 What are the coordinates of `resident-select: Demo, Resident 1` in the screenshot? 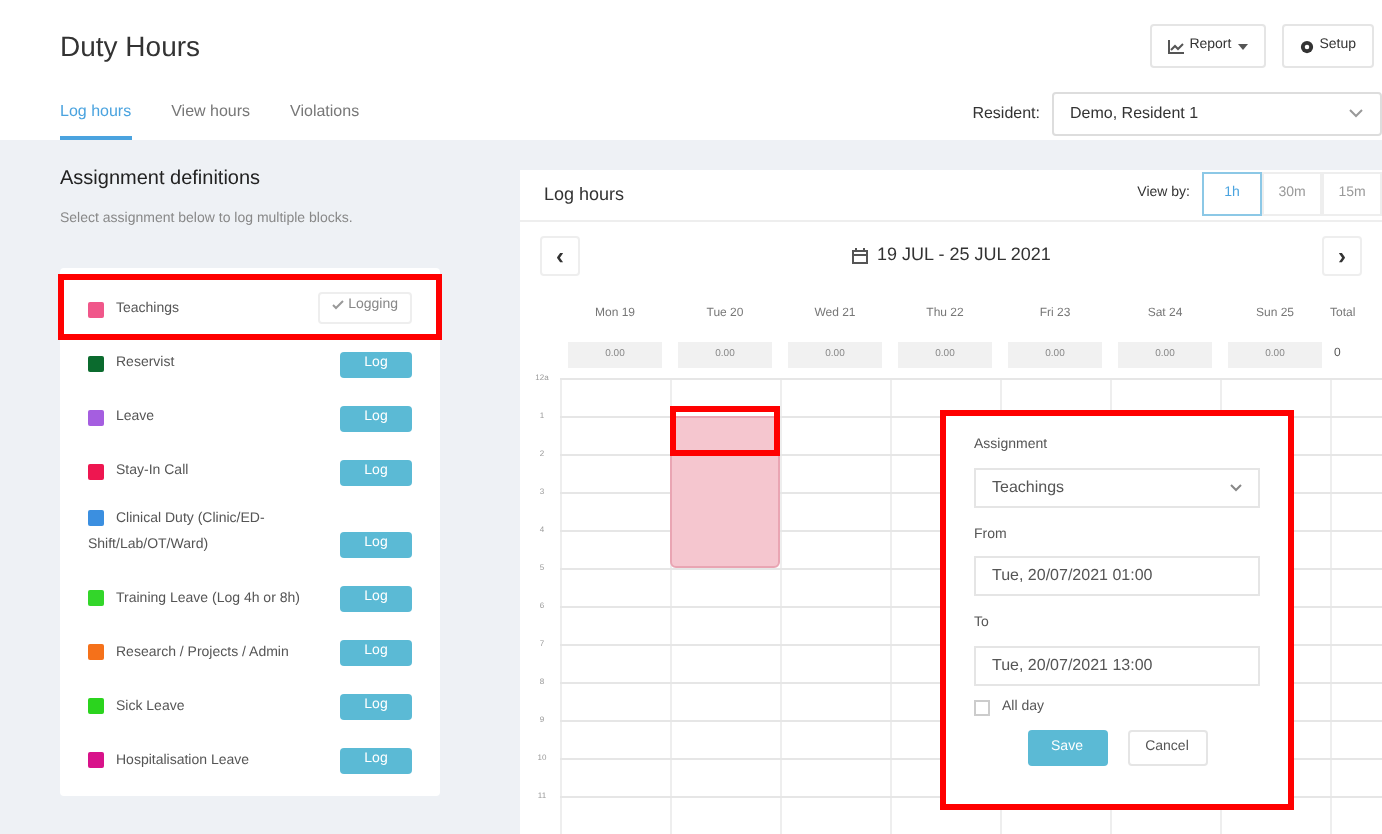 It's located at (1217, 114).